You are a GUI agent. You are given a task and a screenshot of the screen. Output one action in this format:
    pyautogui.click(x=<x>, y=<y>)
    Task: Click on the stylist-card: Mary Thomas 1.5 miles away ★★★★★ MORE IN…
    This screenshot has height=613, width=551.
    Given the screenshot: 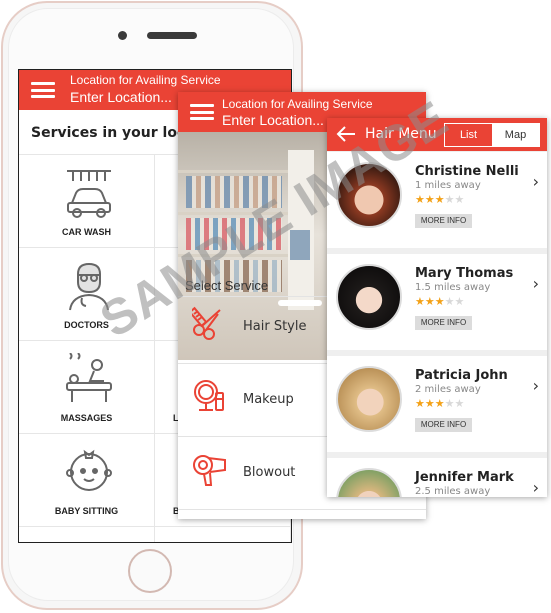 What is the action you would take?
    pyautogui.click(x=437, y=305)
    